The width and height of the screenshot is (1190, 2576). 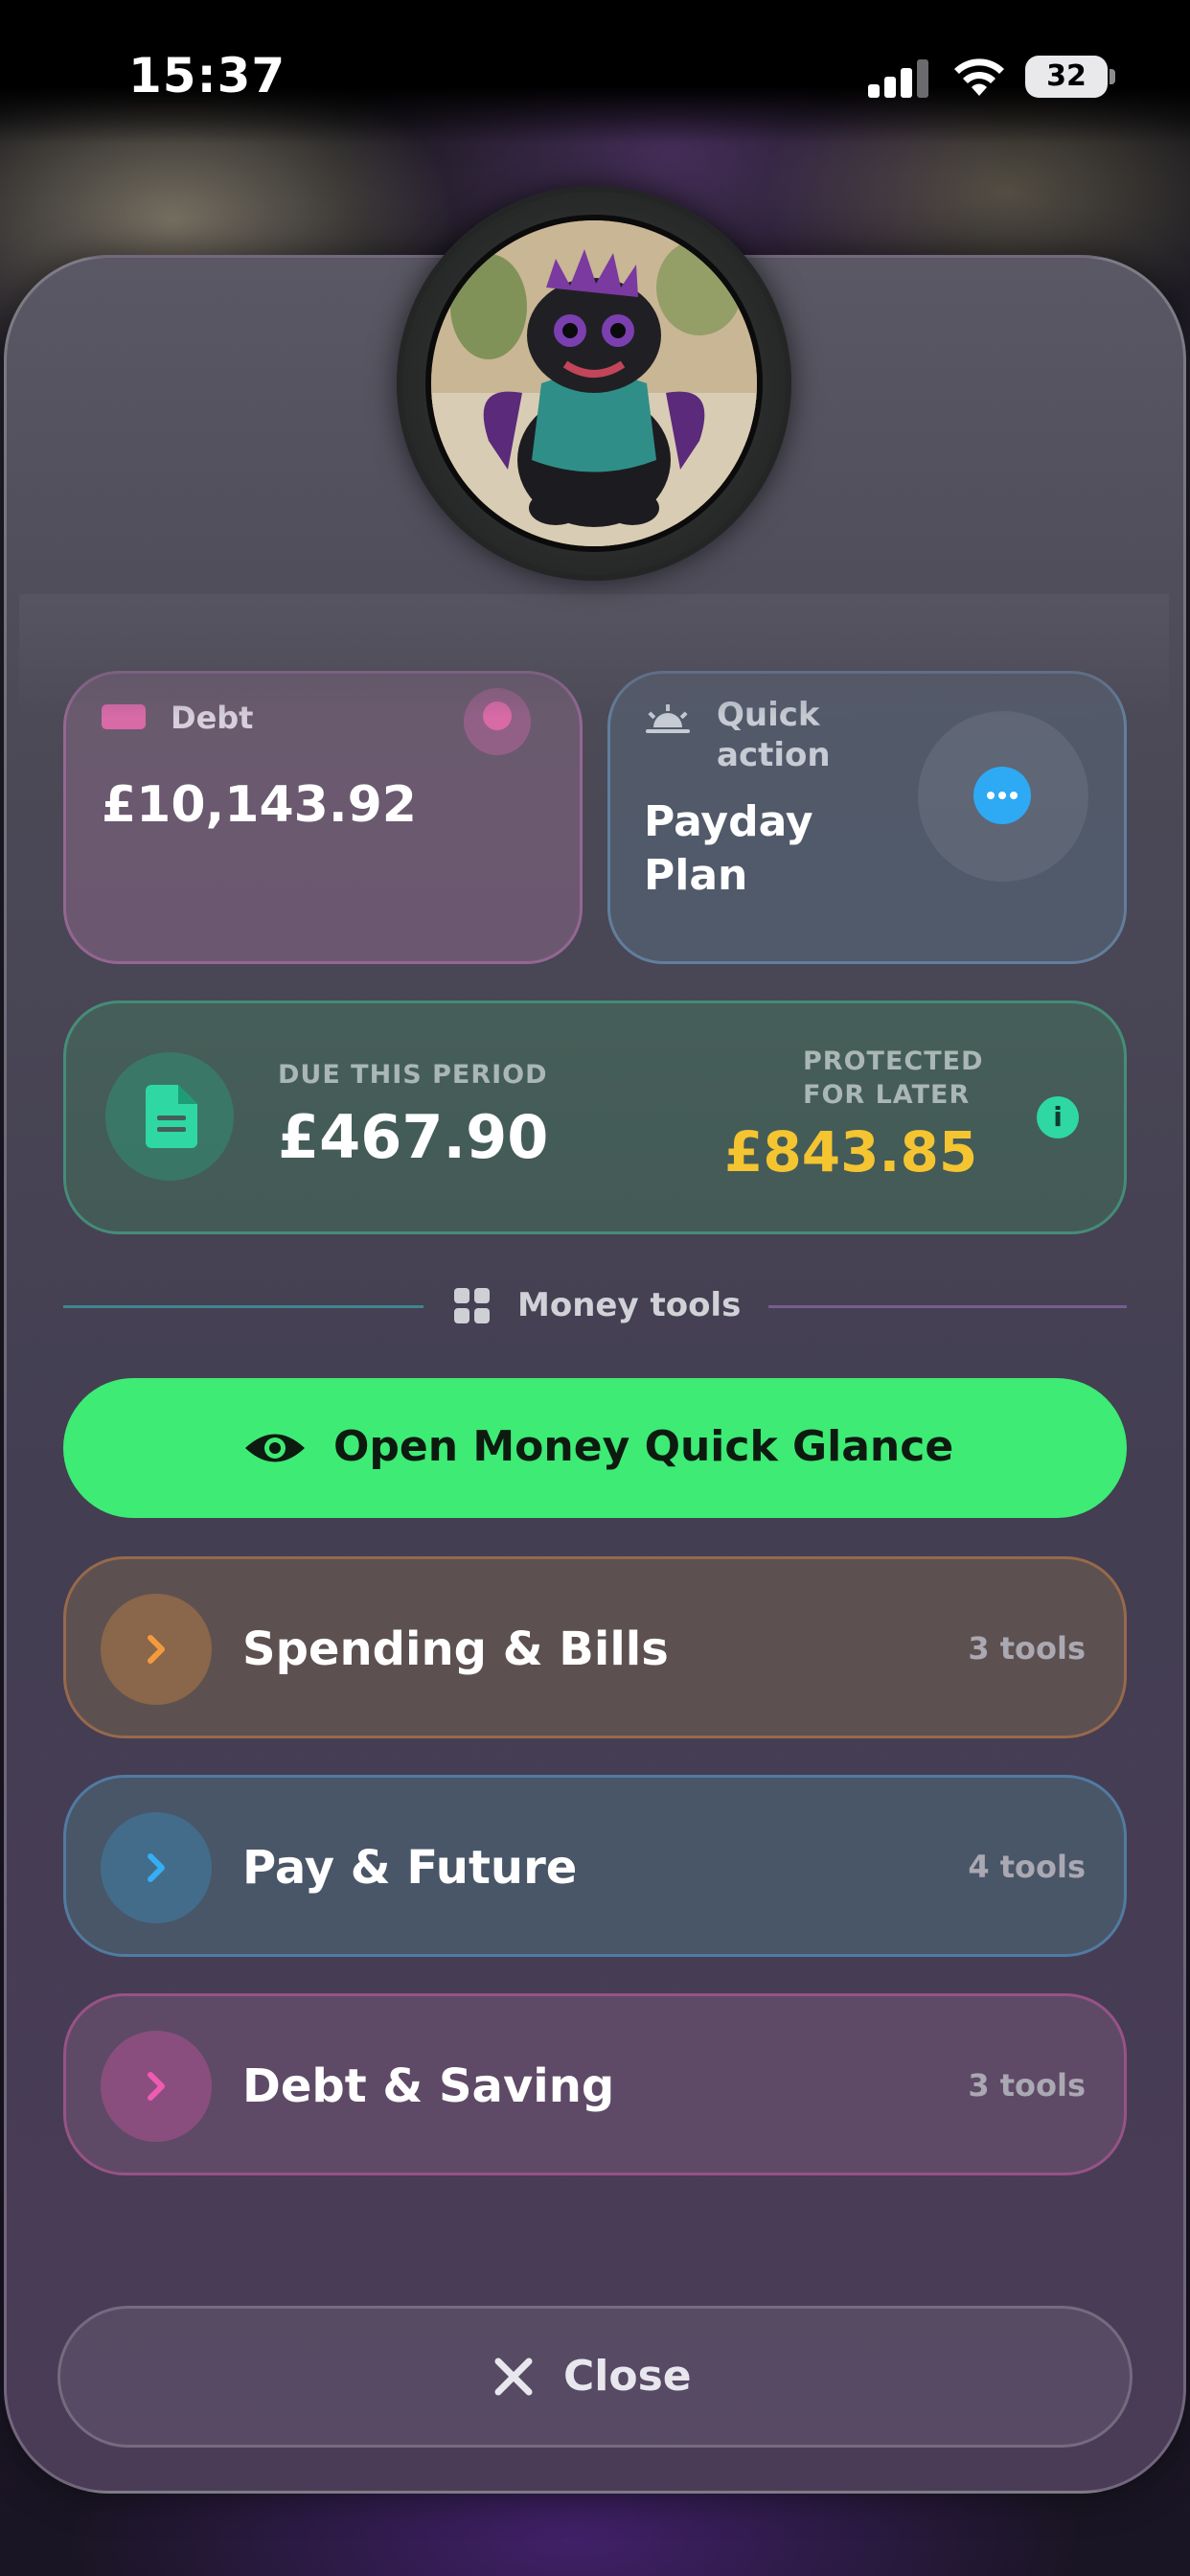 What do you see at coordinates (595, 1866) in the screenshot?
I see `tool-group-pay-future: Pay & Future 4 tools` at bounding box center [595, 1866].